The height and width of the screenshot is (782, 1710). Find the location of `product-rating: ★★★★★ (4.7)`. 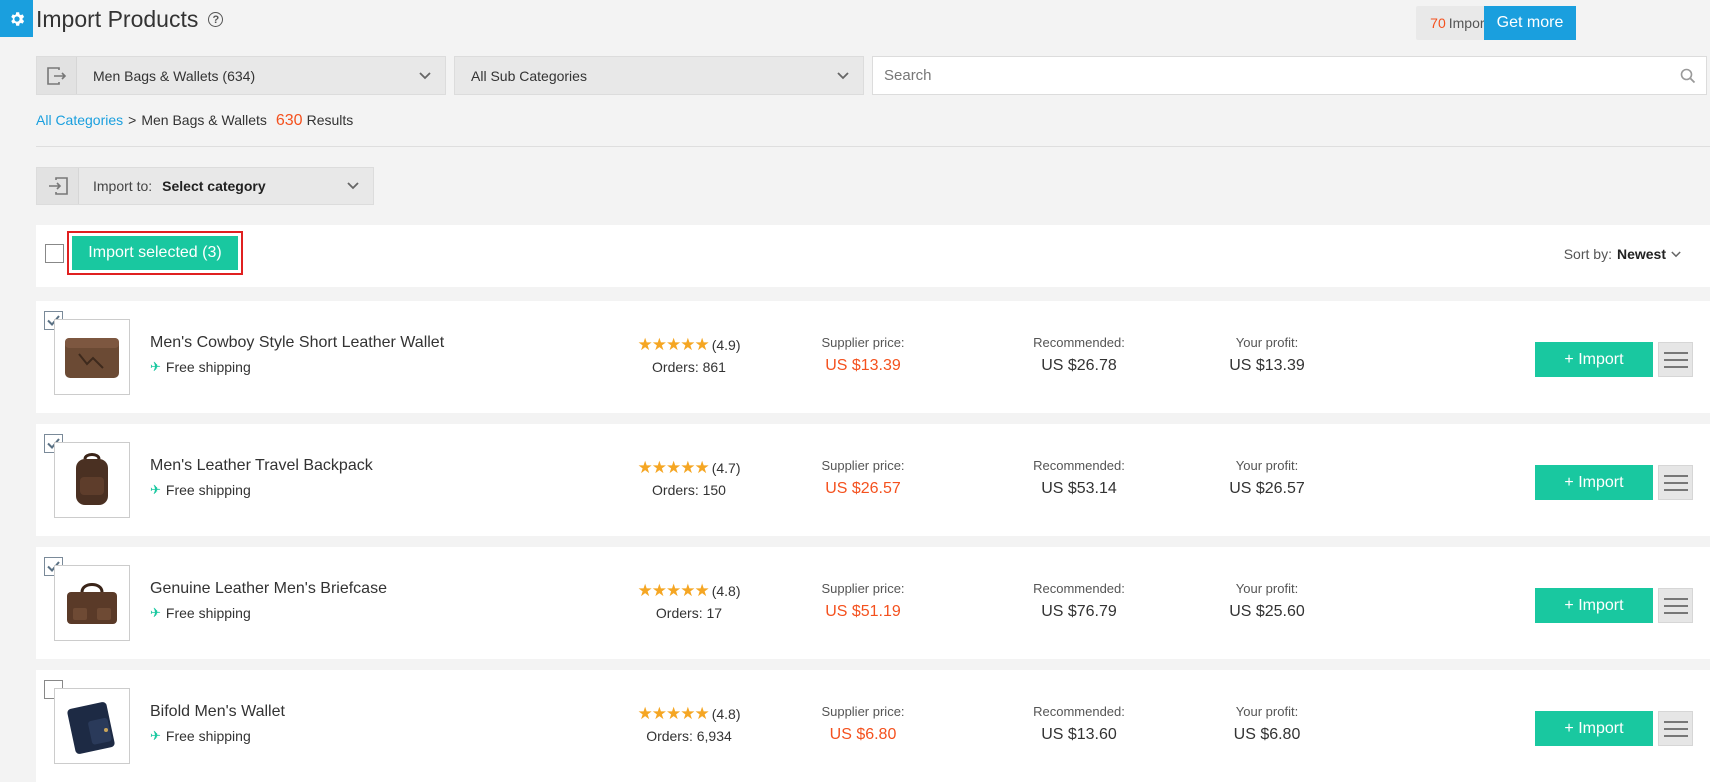

product-rating: ★★★★★ (4.7) is located at coordinates (689, 468).